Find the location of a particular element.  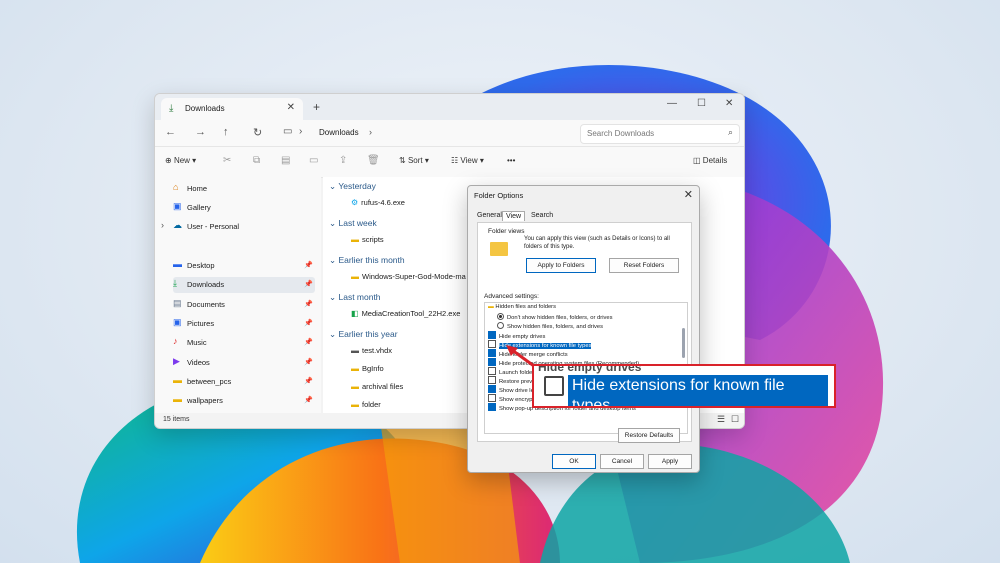

sidebar-item-label: Music is located at coordinates (197, 342).